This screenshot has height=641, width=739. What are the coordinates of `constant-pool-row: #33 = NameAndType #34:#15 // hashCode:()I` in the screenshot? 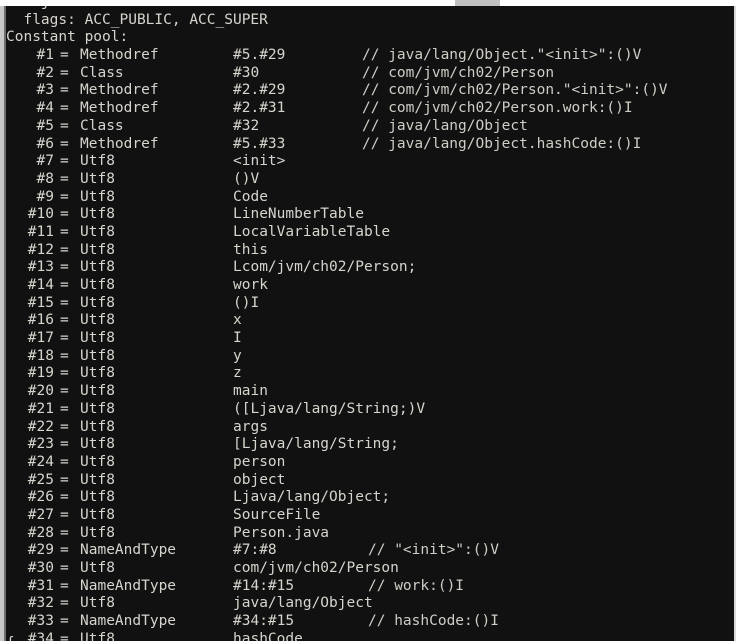 It's located at (370, 622).